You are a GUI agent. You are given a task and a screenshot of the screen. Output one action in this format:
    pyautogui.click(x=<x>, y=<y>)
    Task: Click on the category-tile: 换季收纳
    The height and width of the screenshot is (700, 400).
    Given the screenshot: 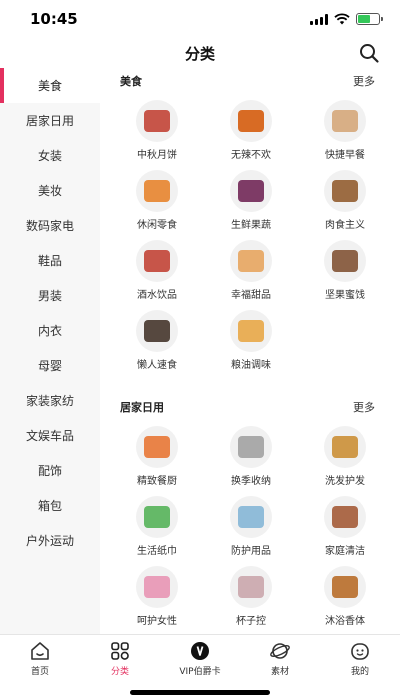 What is the action you would take?
    pyautogui.click(x=251, y=455)
    